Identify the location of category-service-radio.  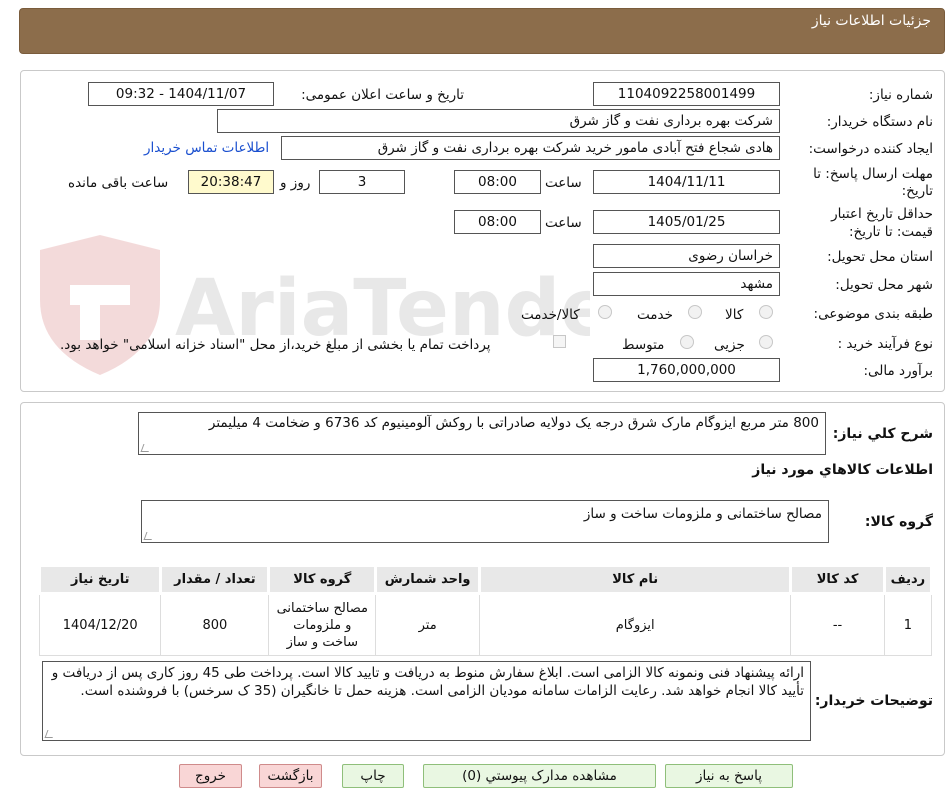
(695, 312).